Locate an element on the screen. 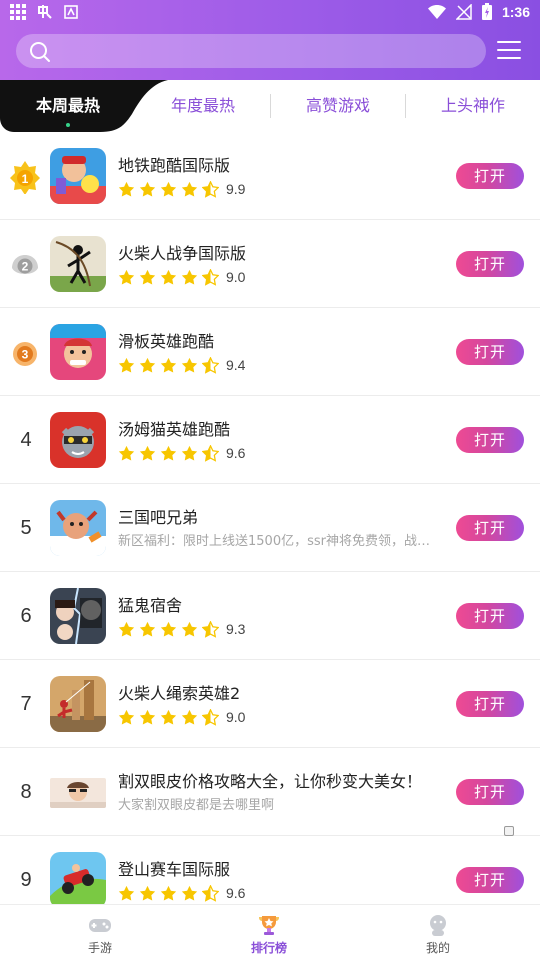  app-icon-ghost-dorm is located at coordinates (78, 616).